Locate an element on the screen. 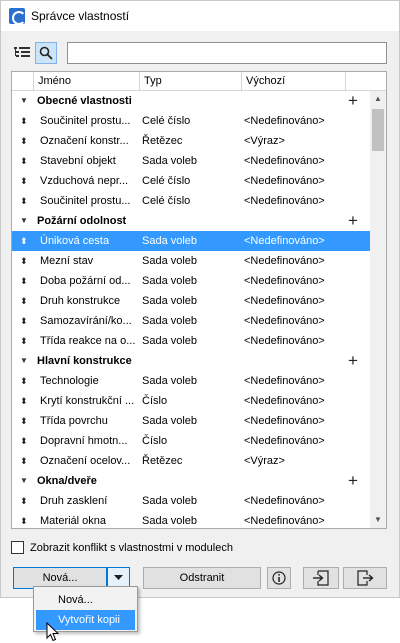 This screenshot has width=400, height=643. table-row: ⬍ Mezní stav Sada voleb <Nedefinováno> is located at coordinates (191, 261).